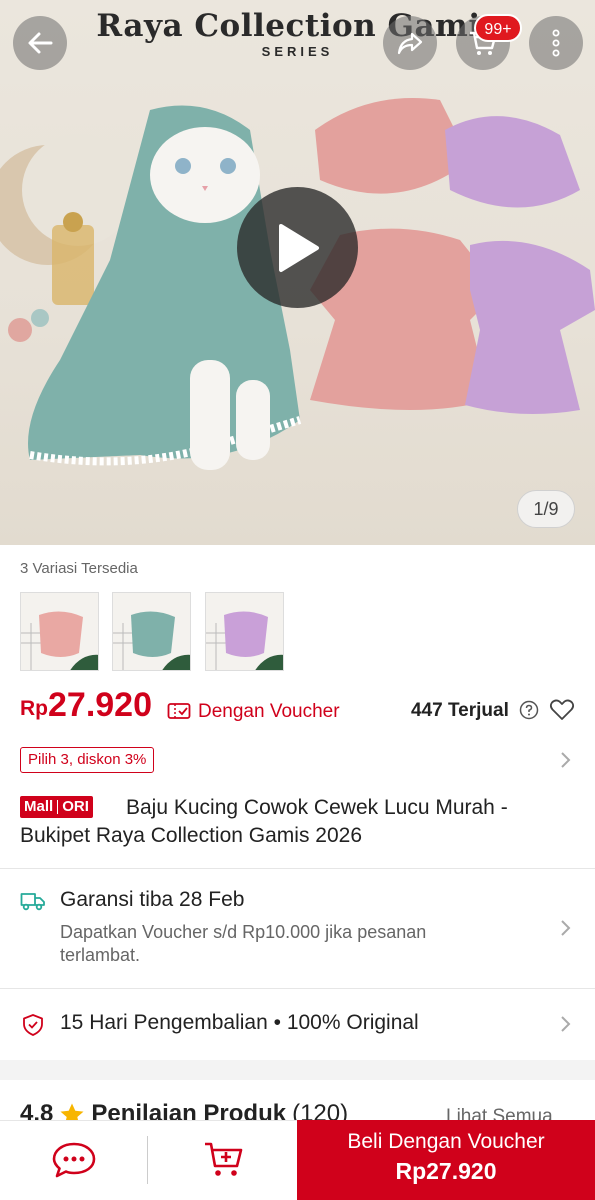  Describe the element at coordinates (225, 1160) in the screenshot. I see `add-to-cart-icon` at that location.